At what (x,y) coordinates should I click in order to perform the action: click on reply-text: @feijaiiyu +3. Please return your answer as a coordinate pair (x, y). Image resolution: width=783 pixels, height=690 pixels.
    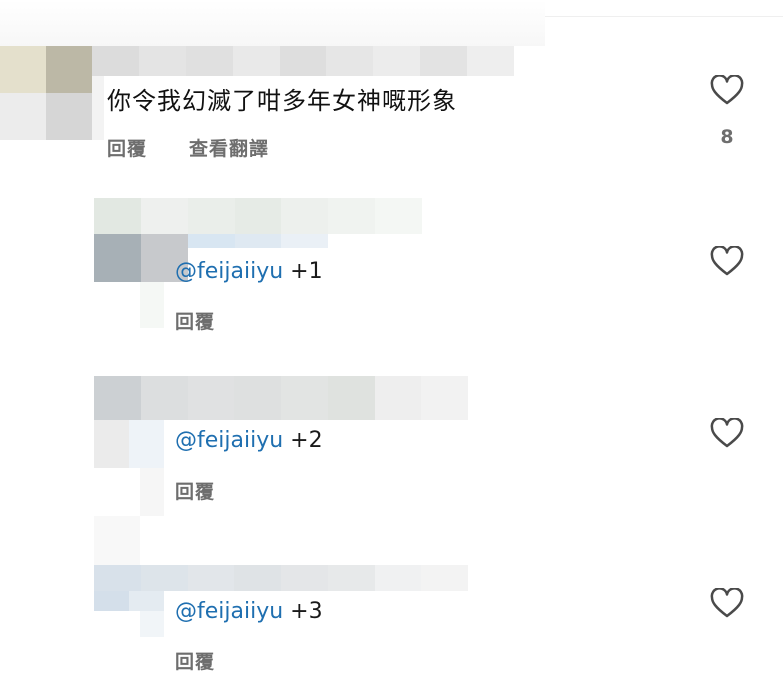
    Looking at the image, I should click on (249, 611).